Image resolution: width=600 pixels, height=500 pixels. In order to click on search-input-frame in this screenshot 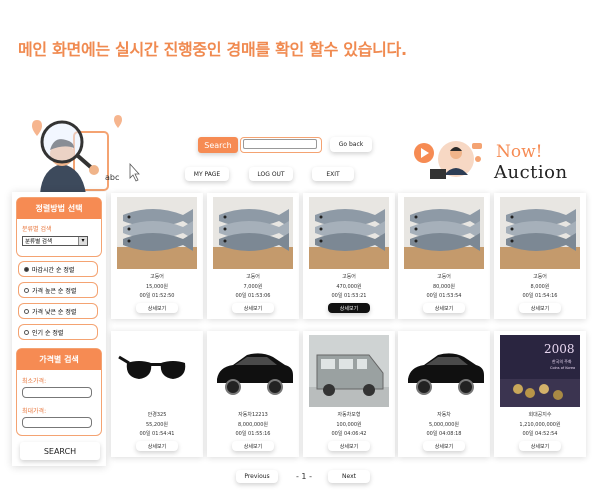, I will do `click(281, 145)`.